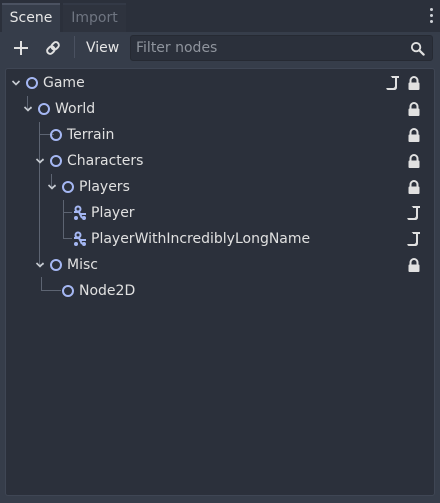  What do you see at coordinates (220, 16) in the screenshot?
I see `tab-bar: Scene Import` at bounding box center [220, 16].